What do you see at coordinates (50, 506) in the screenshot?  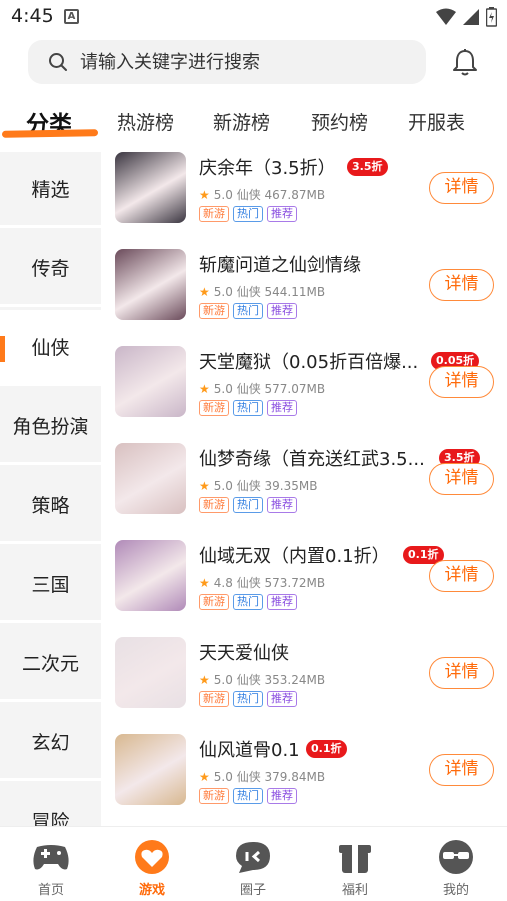 I see `category-item: 策略` at bounding box center [50, 506].